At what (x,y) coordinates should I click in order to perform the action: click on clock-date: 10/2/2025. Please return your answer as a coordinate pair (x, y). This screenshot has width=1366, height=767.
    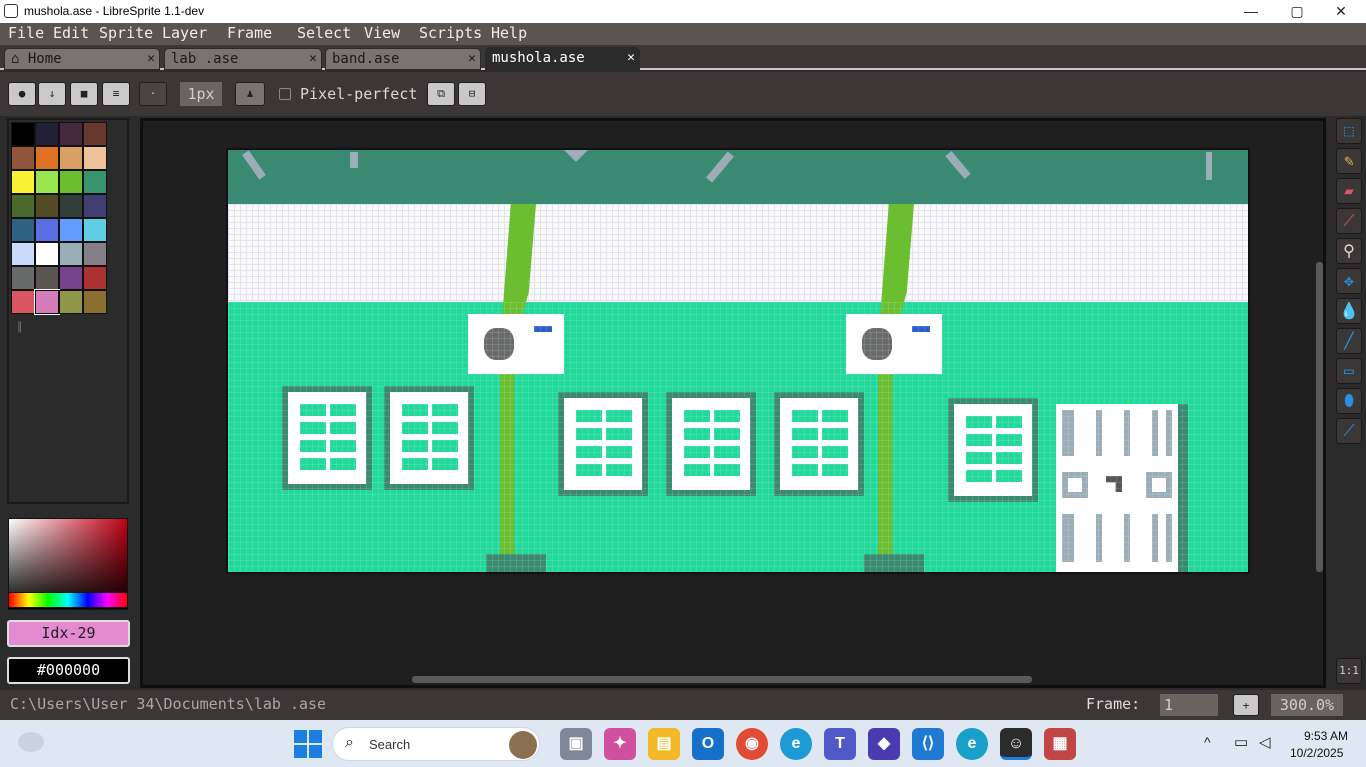
    Looking at the image, I should click on (1316, 753).